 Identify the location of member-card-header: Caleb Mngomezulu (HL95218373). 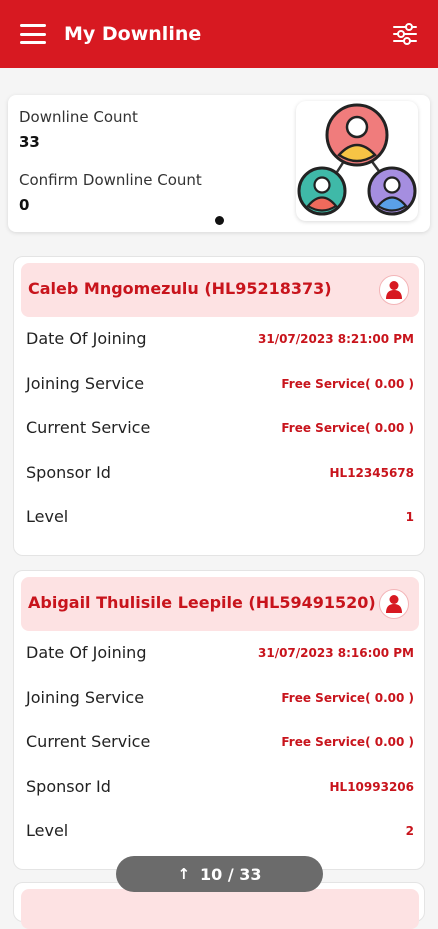
(220, 290).